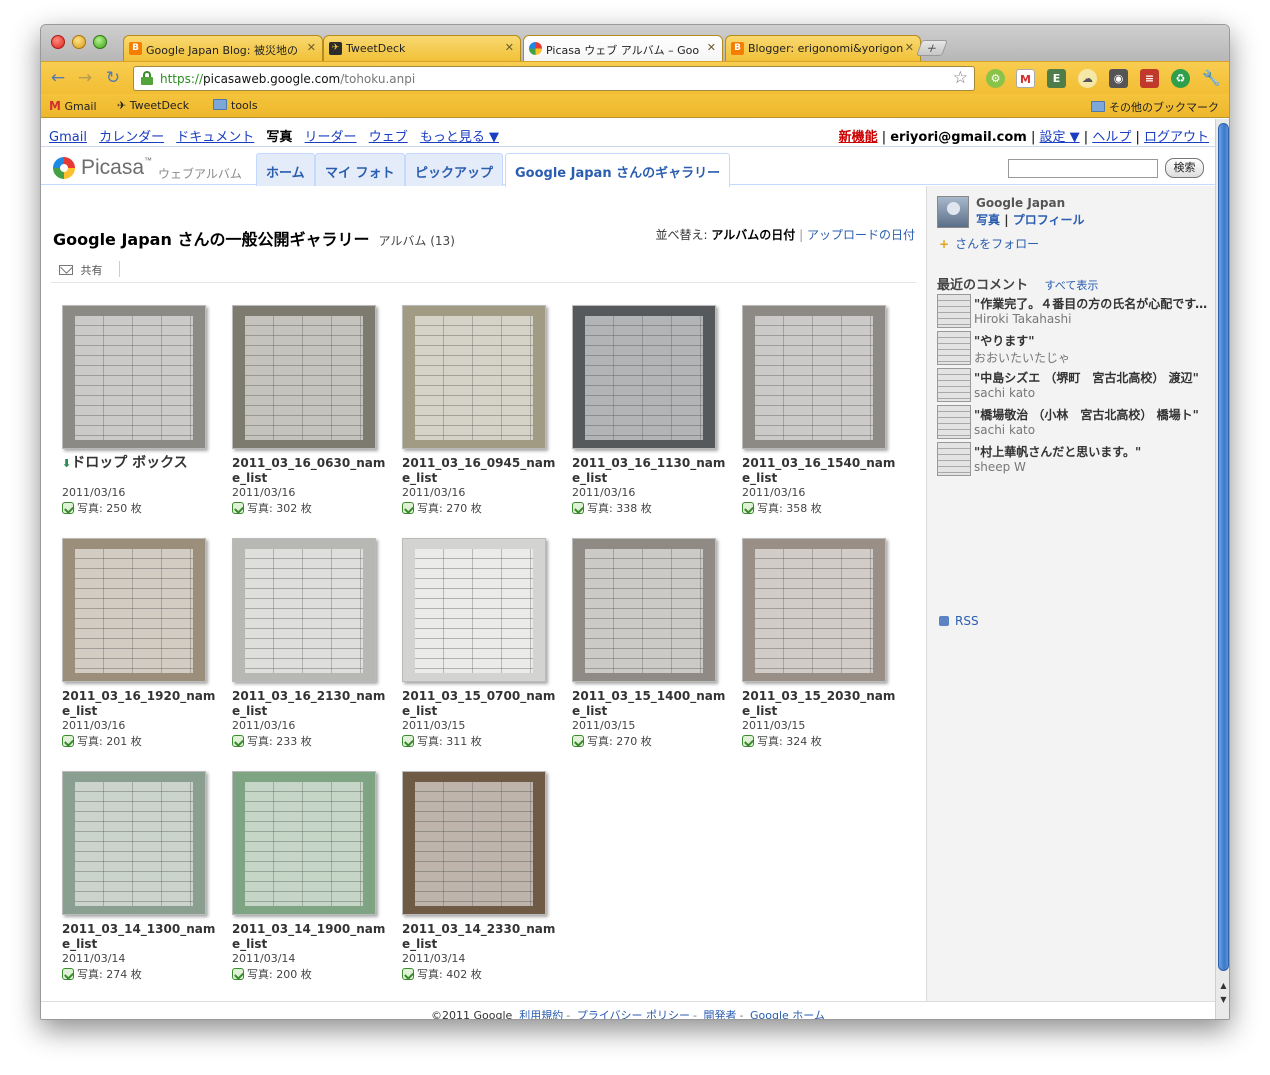 This screenshot has width=1270, height=1075. What do you see at coordinates (1093, 451) in the screenshot?
I see `comment-text: "村上華帆さんだと思います。"` at bounding box center [1093, 451].